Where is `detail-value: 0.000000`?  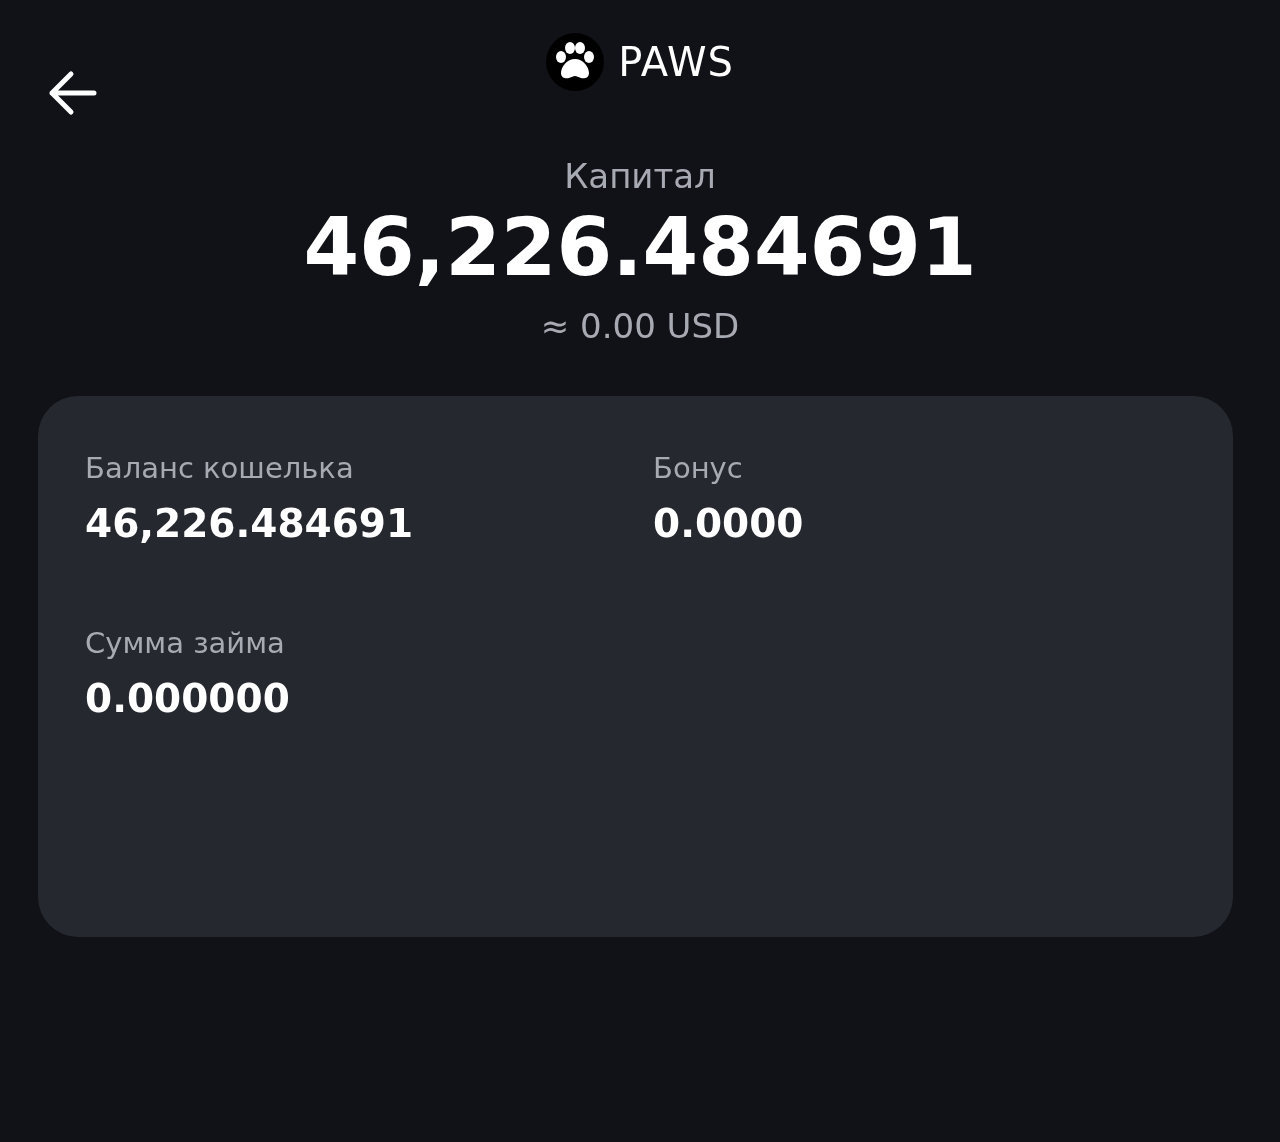 detail-value: 0.000000 is located at coordinates (188, 698).